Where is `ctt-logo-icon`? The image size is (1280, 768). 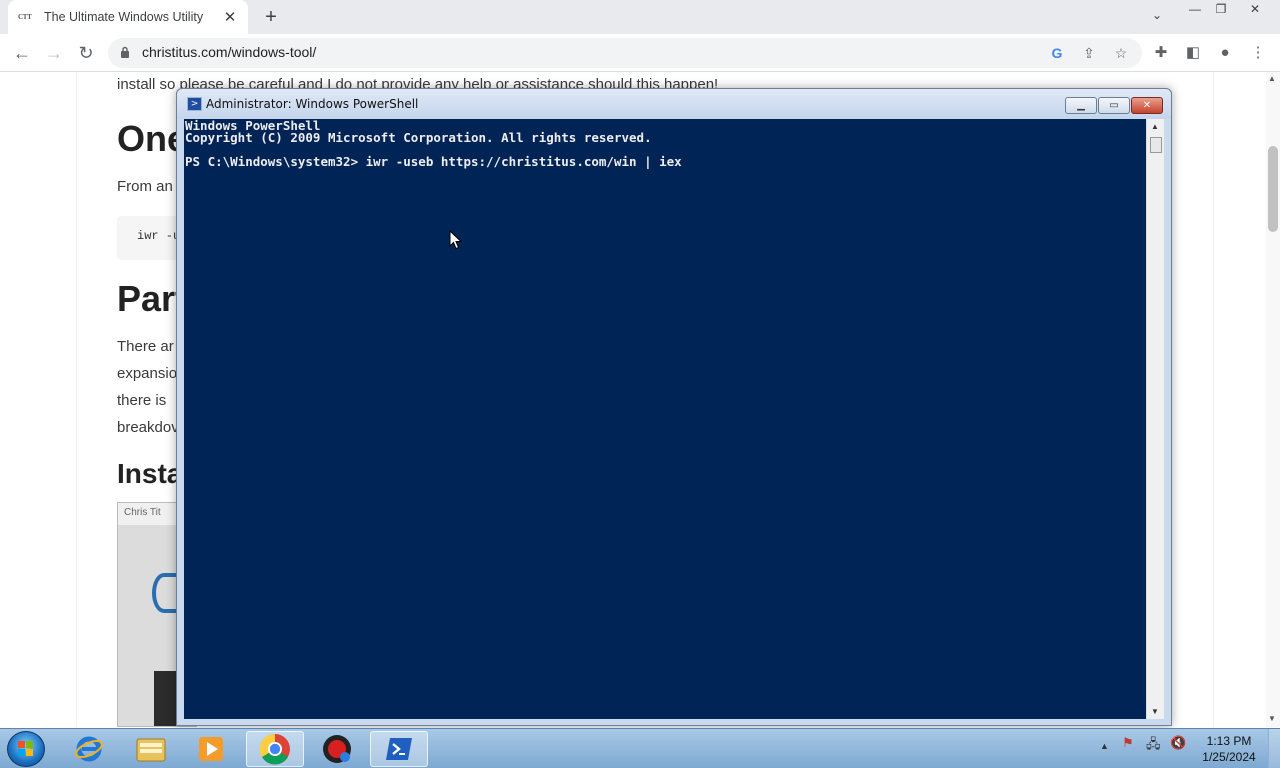
ctt-logo-icon is located at coordinates (164, 593).